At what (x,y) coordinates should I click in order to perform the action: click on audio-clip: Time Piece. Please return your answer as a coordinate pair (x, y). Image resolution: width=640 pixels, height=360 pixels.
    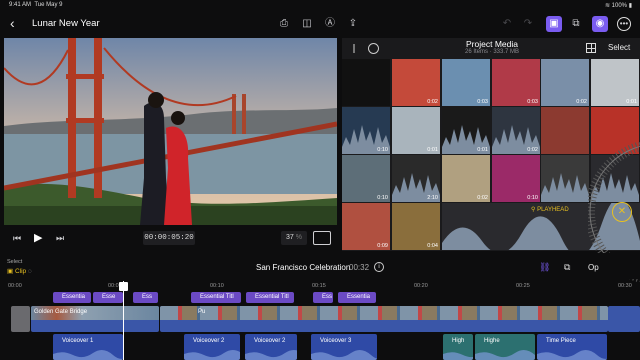
    Looking at the image, I should click on (572, 347).